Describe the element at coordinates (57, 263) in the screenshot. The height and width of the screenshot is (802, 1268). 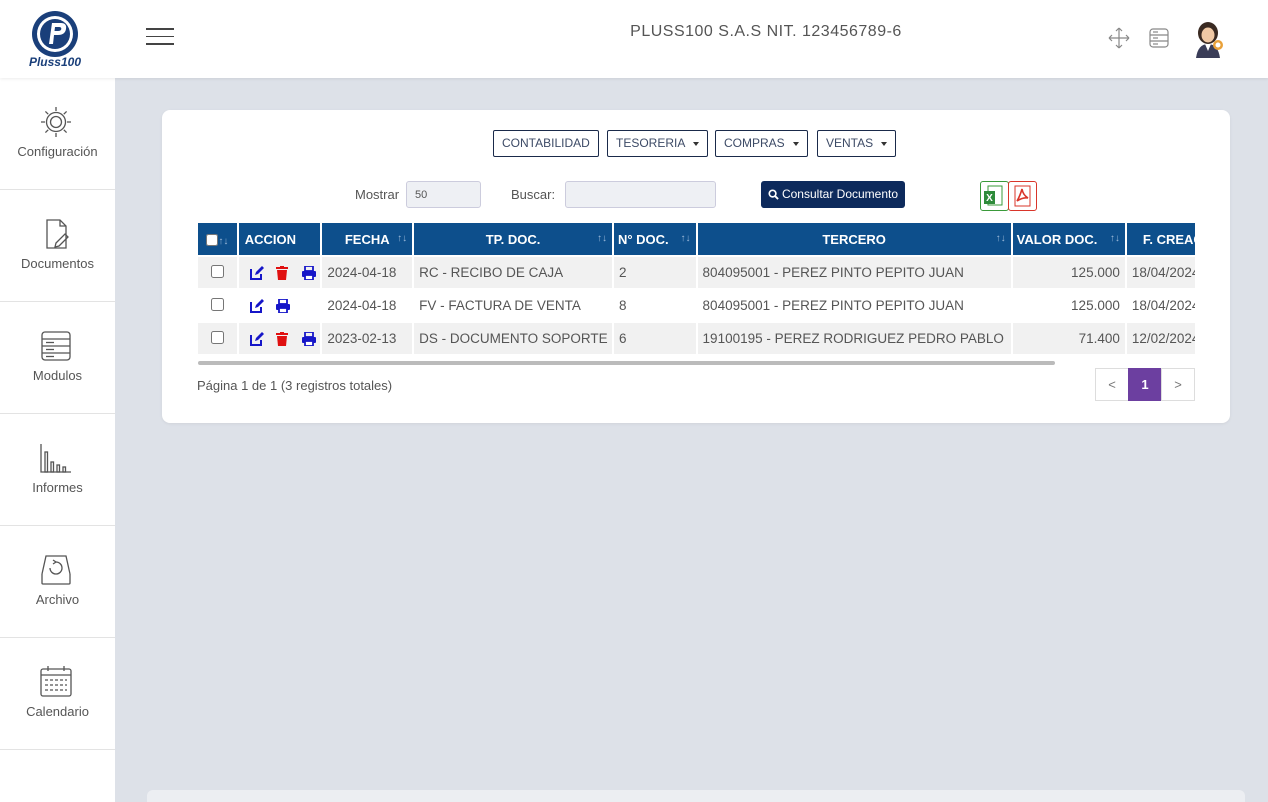
I see `sidebar-item-label: Documentos` at that location.